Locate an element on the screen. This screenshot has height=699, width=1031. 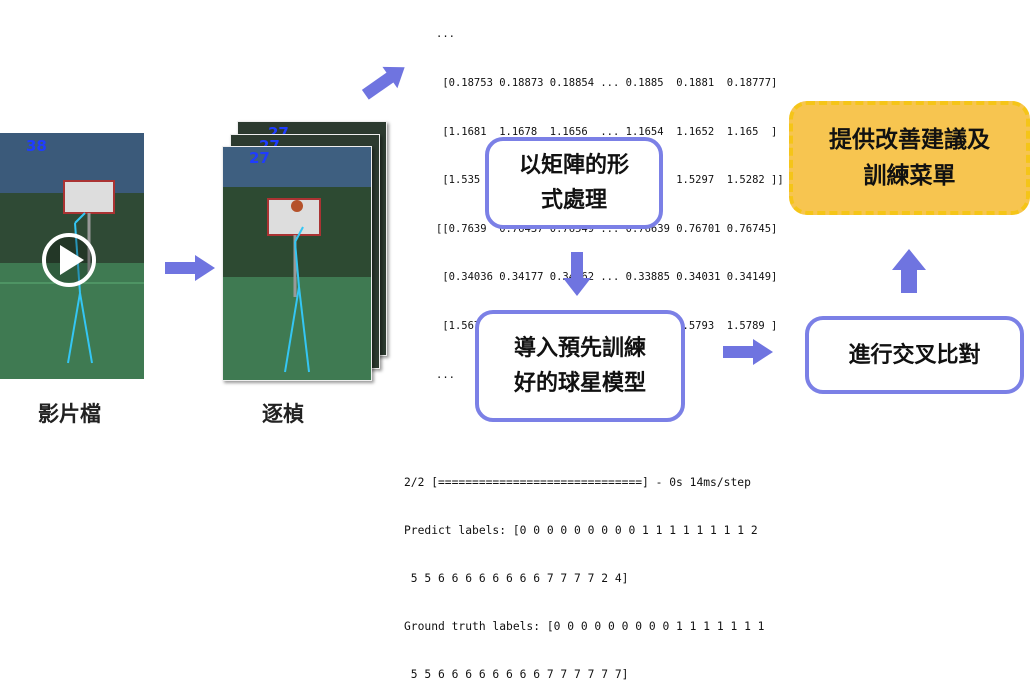
frame-front: 27 is located at coordinates (297, 263).